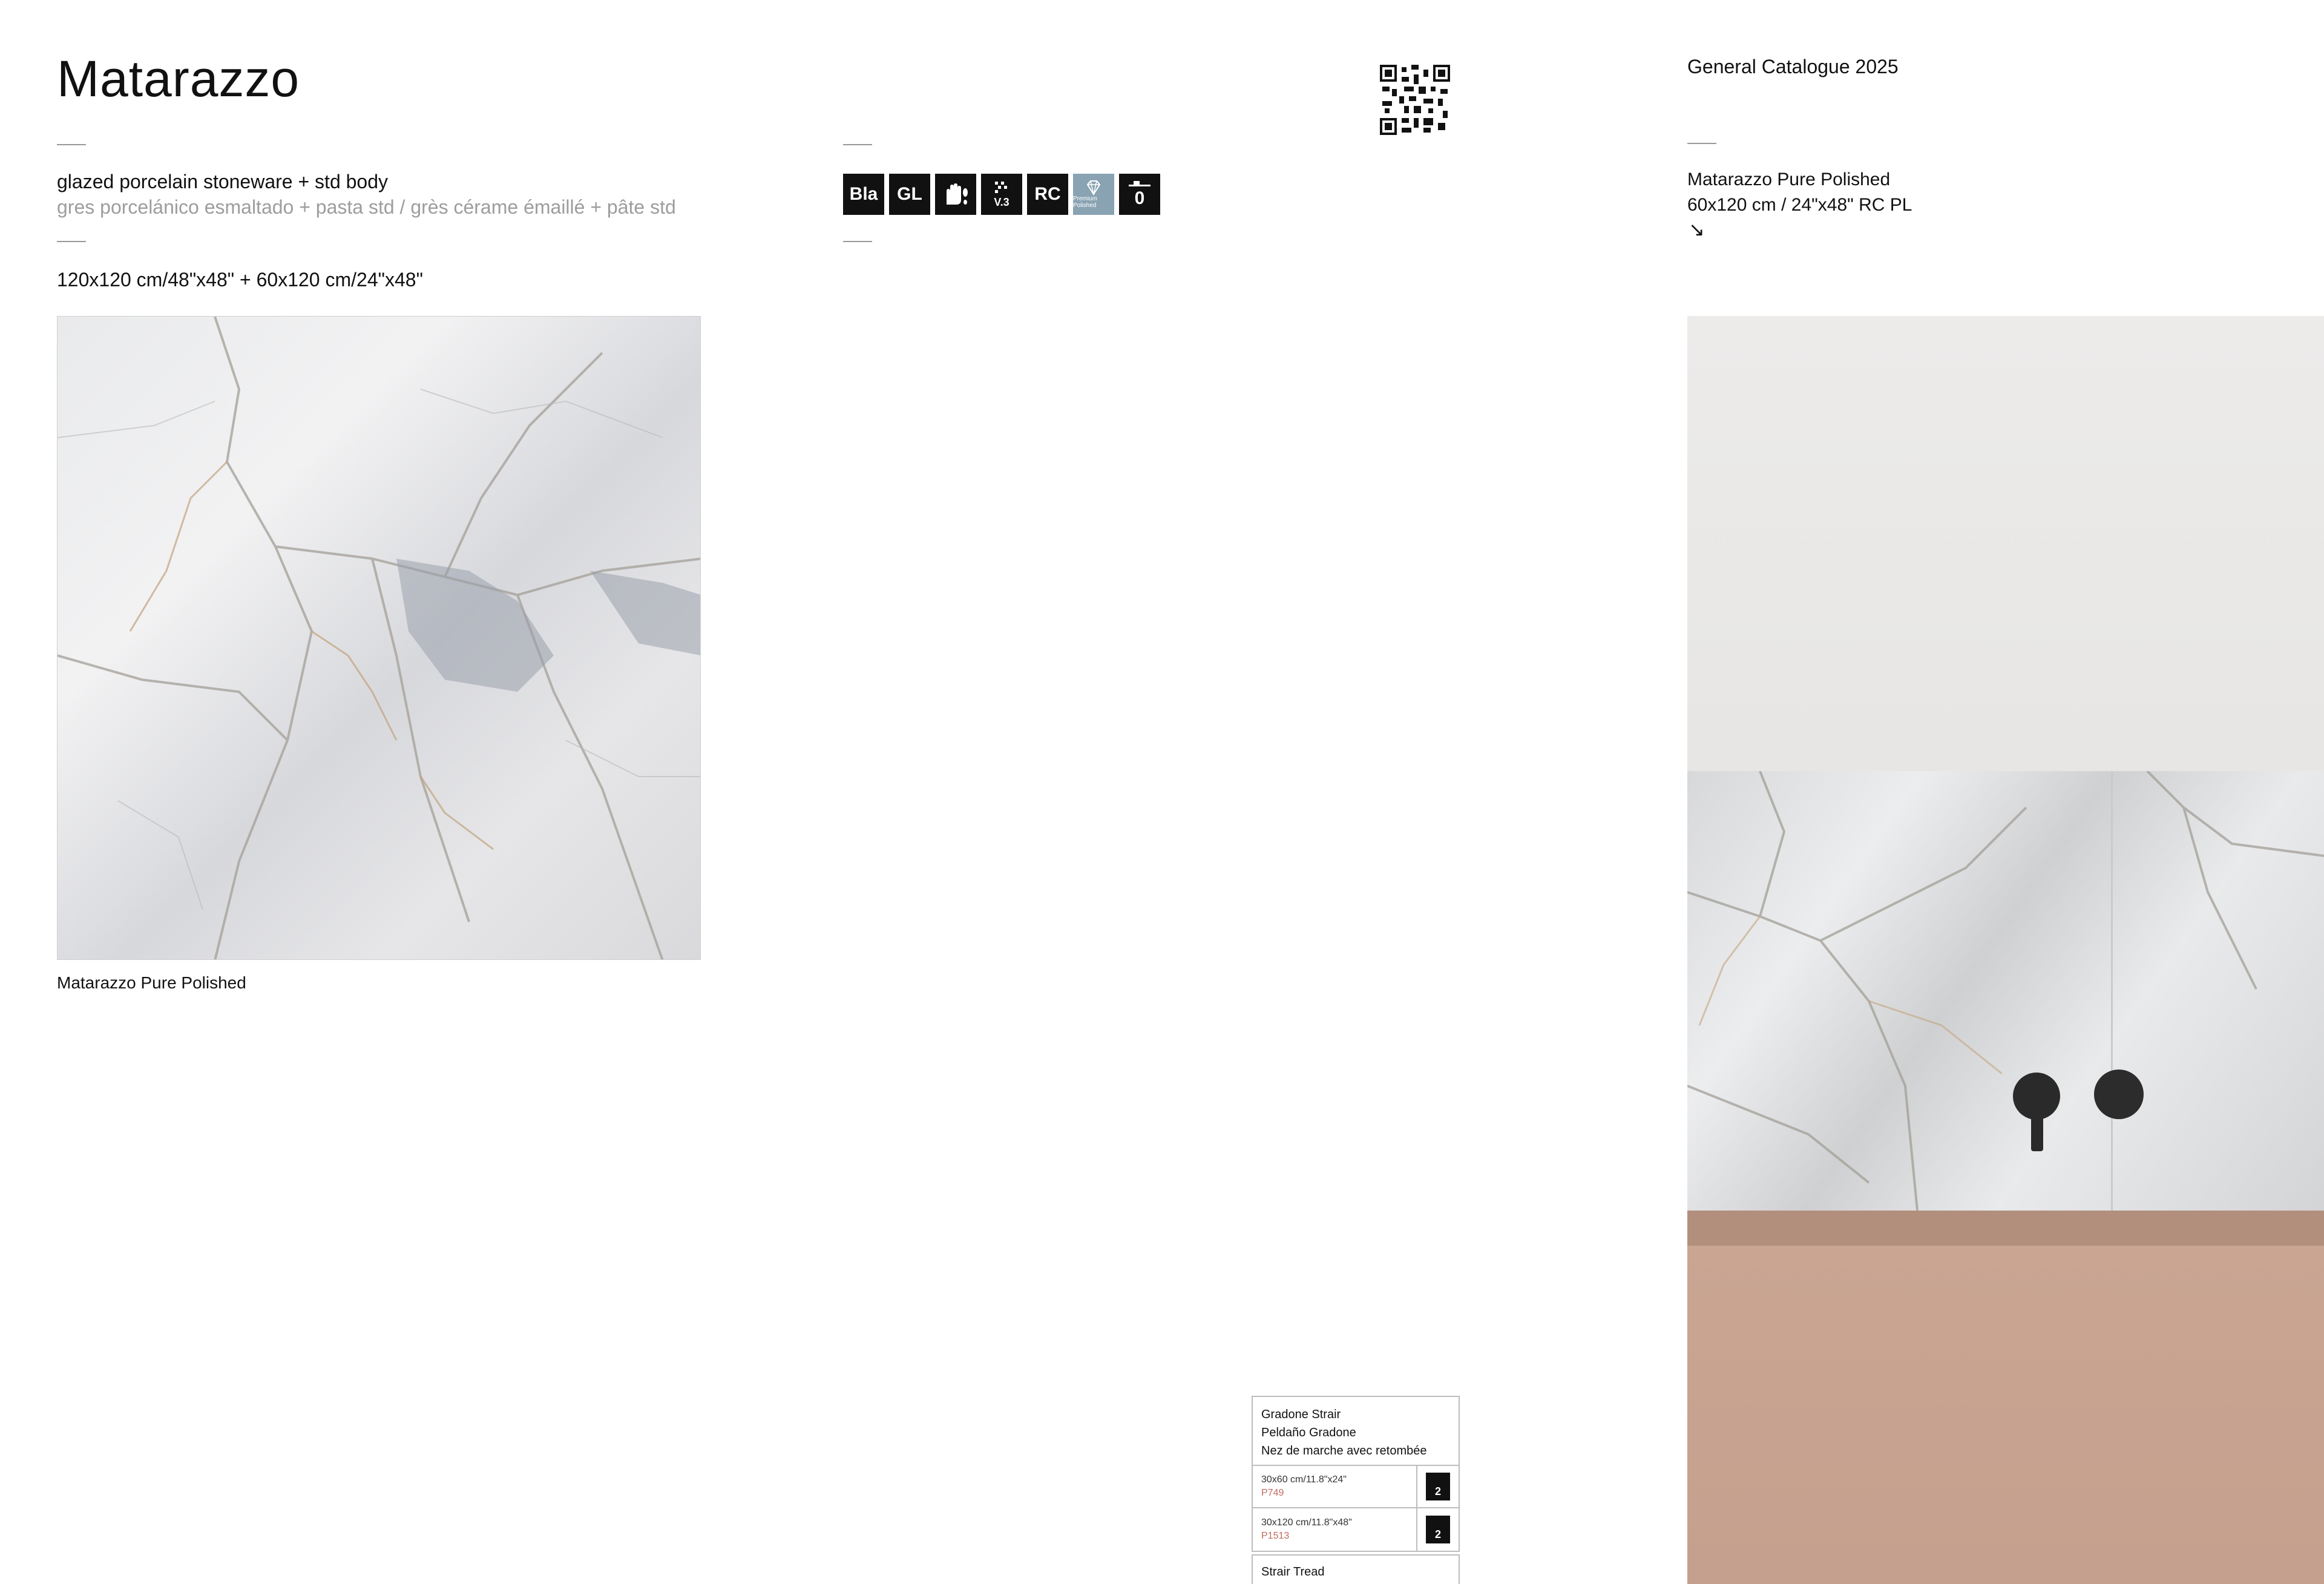  I want to click on trim-size: 30x120 cm/11.8"x48", so click(1306, 1522).